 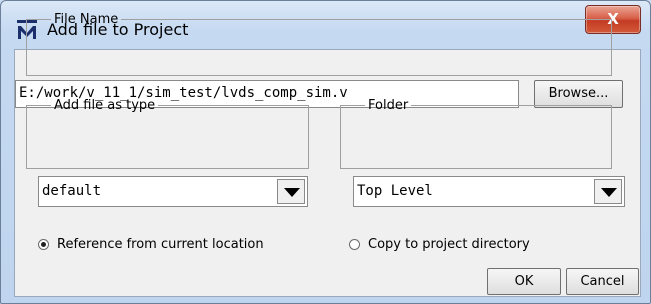 What do you see at coordinates (489, 191) in the screenshot?
I see `folder-select: Top Level` at bounding box center [489, 191].